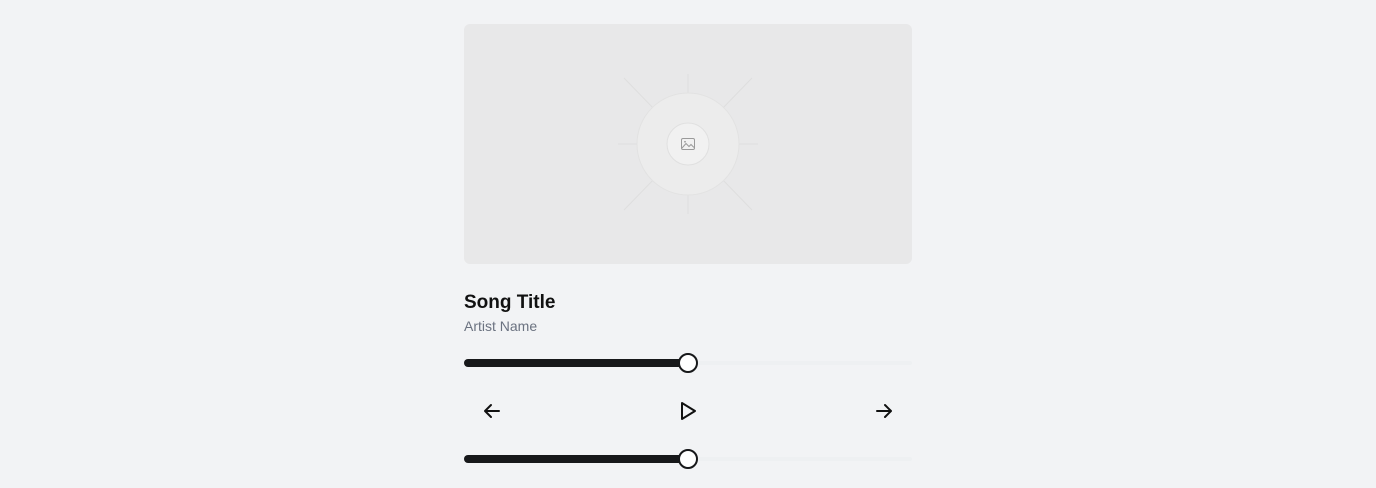 This screenshot has height=488, width=1376. I want to click on next-button, so click(884, 411).